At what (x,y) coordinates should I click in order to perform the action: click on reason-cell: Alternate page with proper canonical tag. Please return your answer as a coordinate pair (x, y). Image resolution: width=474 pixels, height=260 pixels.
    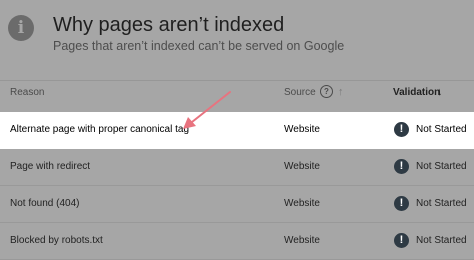
    Looking at the image, I should click on (100, 129).